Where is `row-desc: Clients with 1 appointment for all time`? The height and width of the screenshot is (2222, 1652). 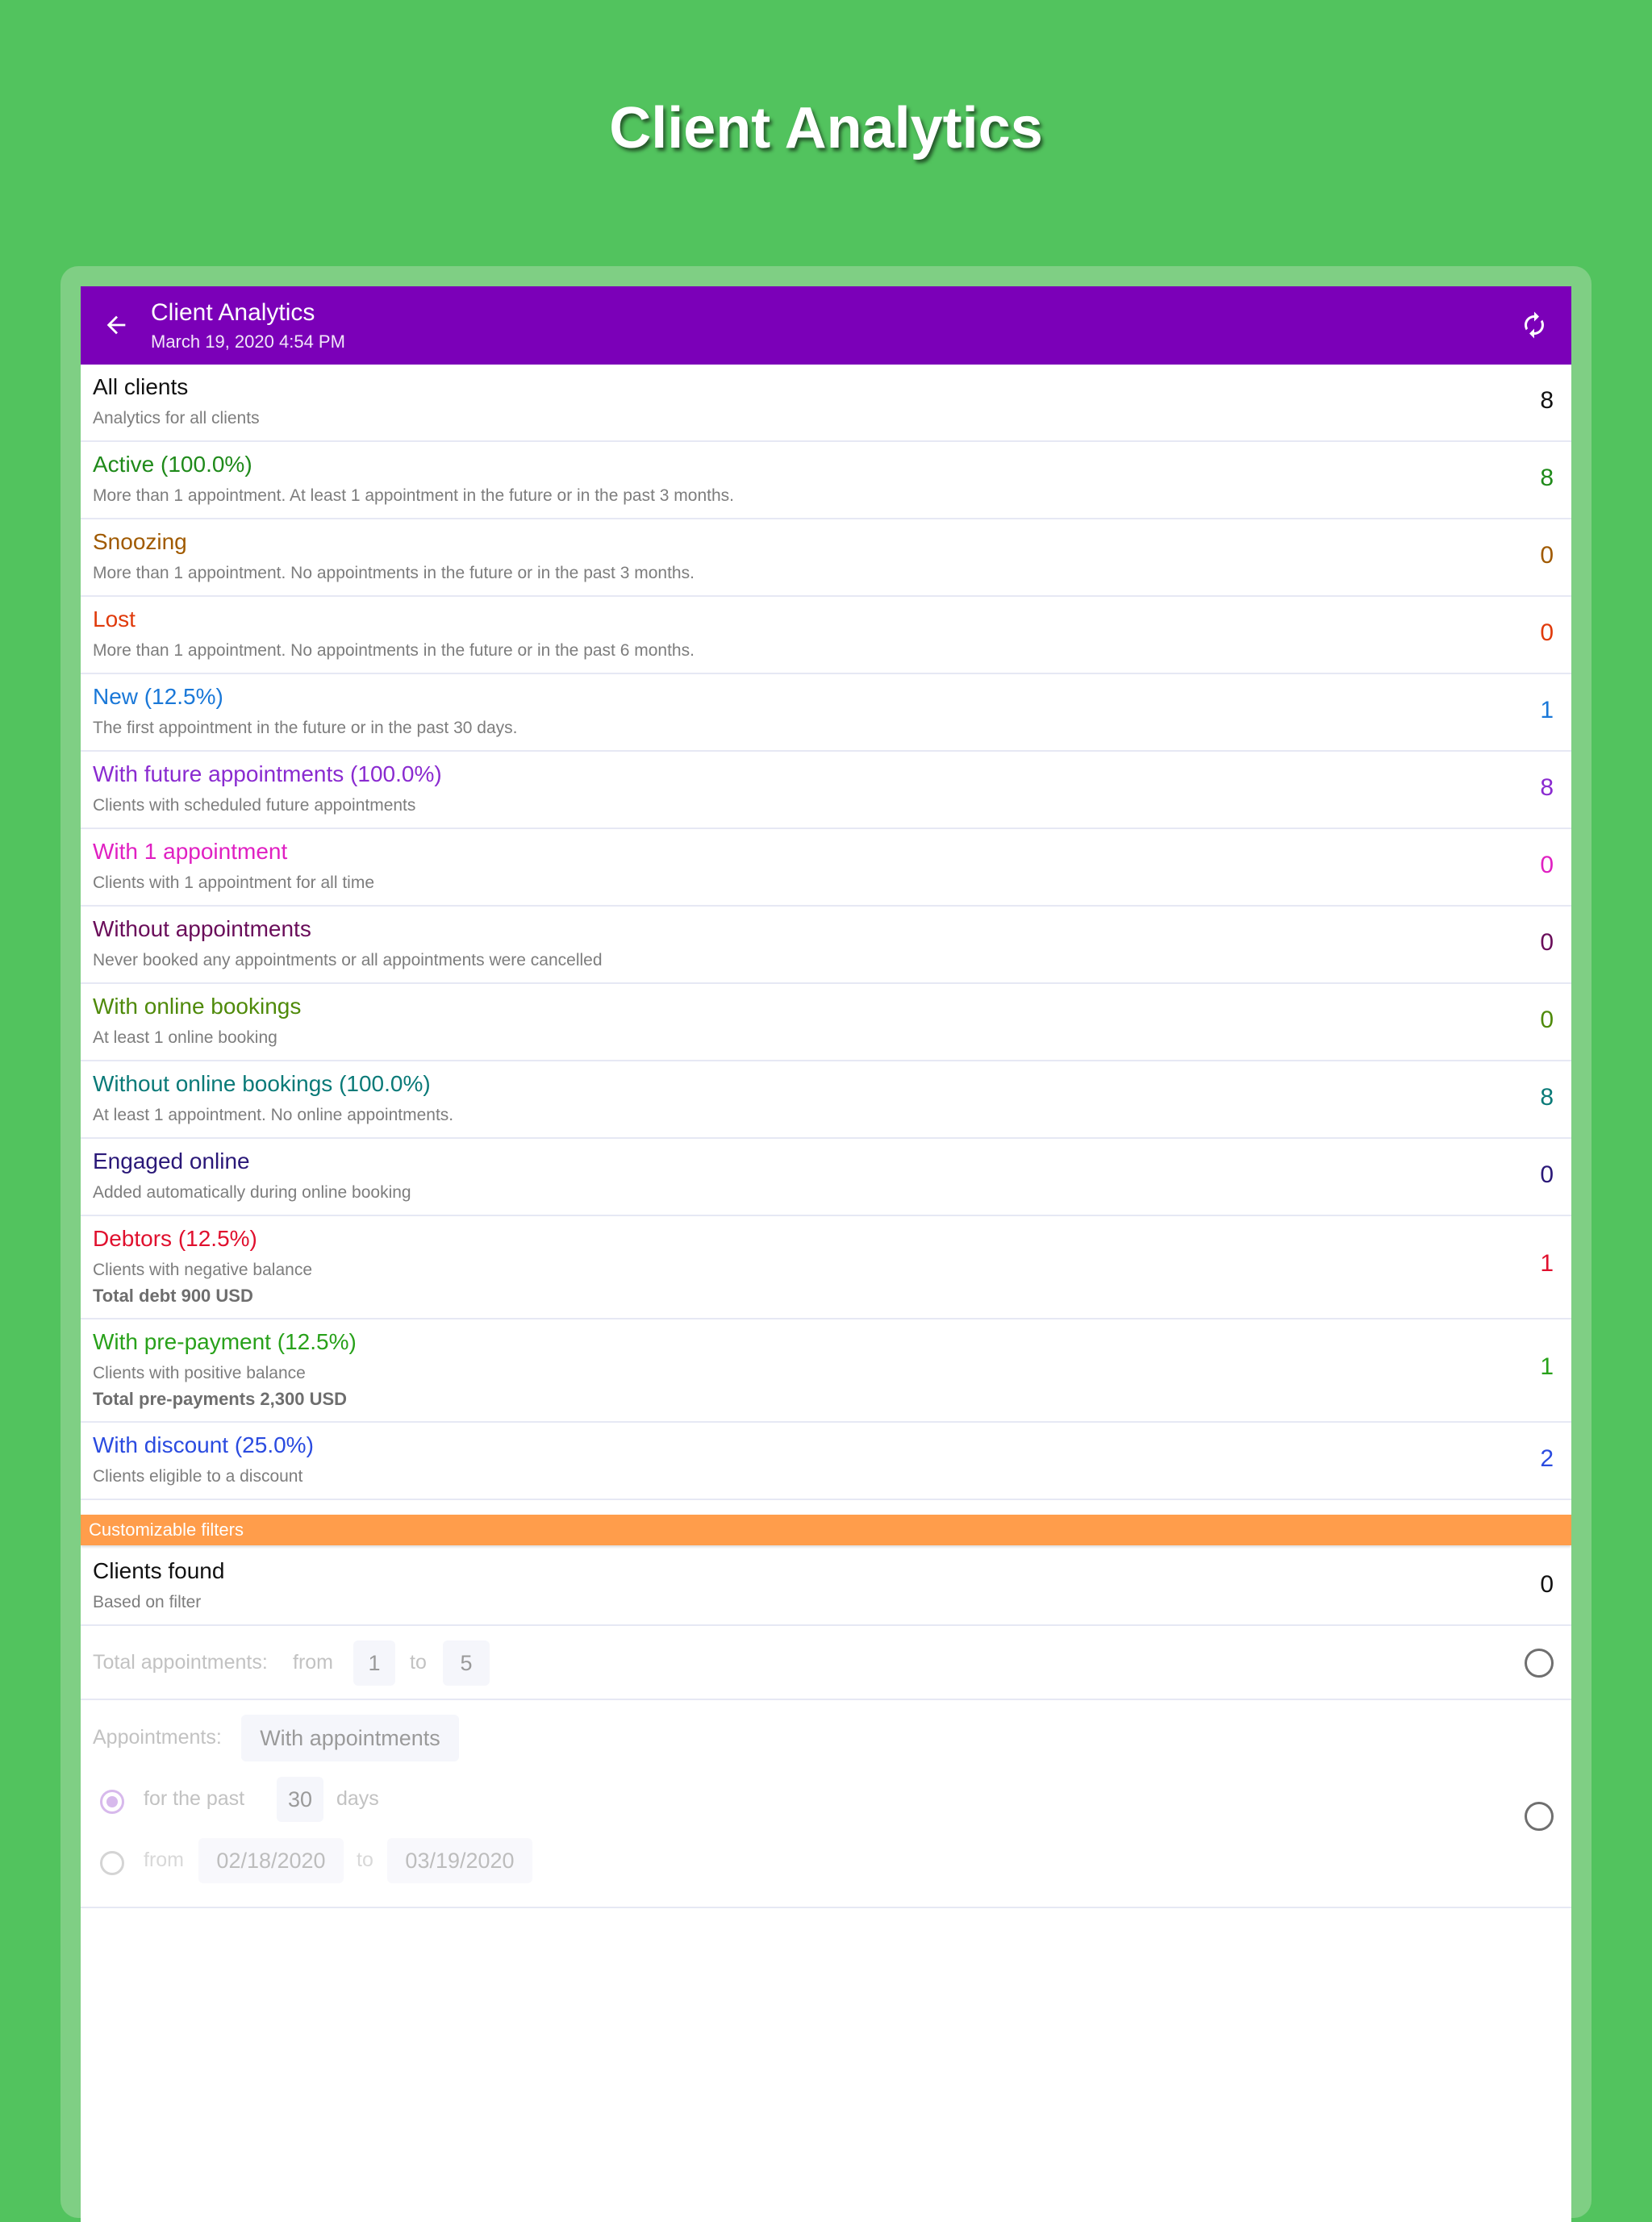
row-desc: Clients with 1 appointment for all time is located at coordinates (233, 882).